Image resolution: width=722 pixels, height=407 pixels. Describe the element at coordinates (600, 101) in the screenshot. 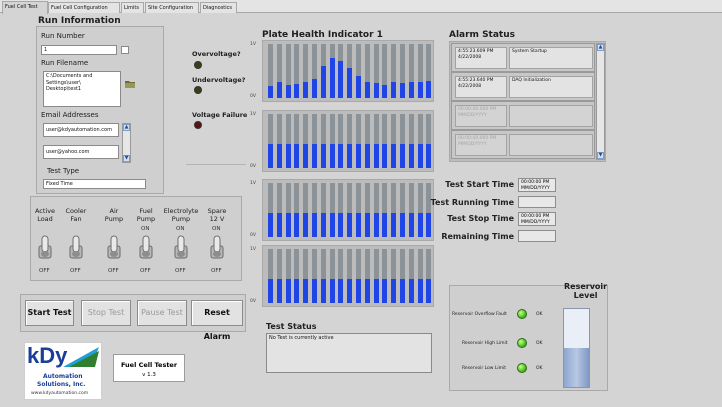

I see `alarm-scrollbar: ▲ ▼` at that location.